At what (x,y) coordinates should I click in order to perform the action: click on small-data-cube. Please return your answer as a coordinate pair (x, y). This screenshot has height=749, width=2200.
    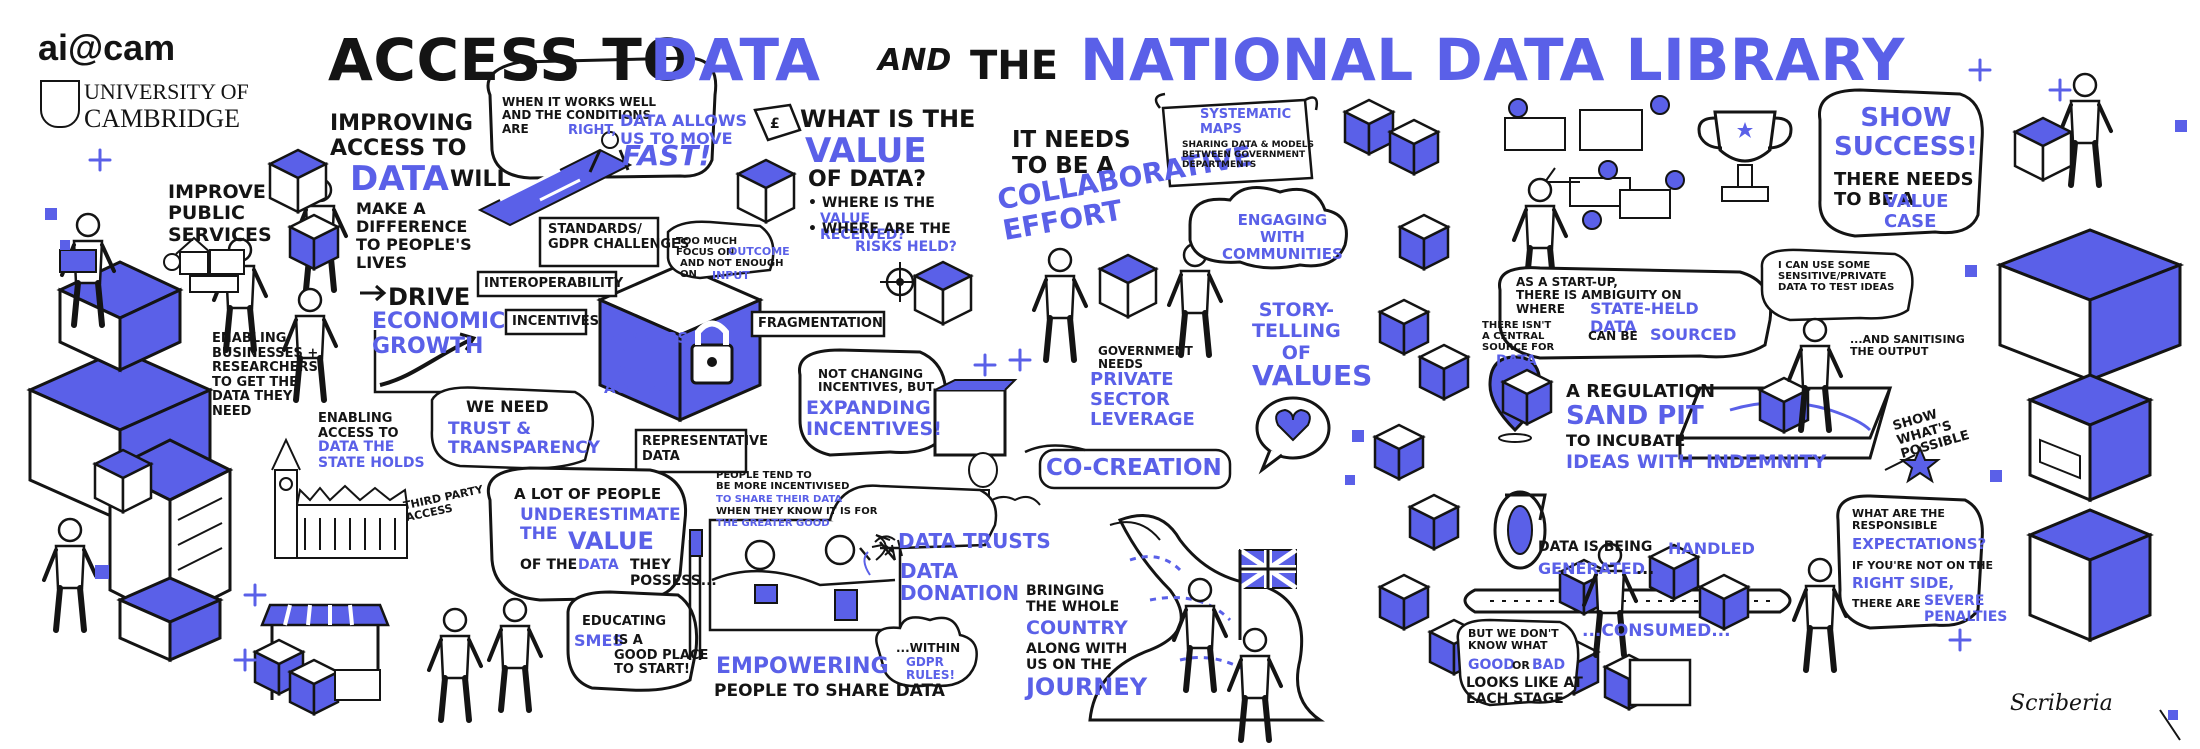
    Looking at the image, I should click on (298, 181).